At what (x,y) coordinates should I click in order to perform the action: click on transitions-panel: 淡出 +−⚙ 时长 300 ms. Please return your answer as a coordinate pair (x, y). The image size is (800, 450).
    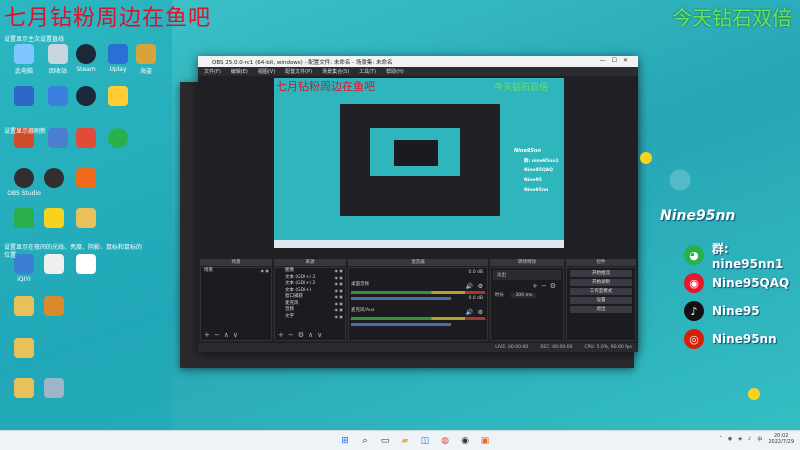
    Looking at the image, I should click on (527, 304).